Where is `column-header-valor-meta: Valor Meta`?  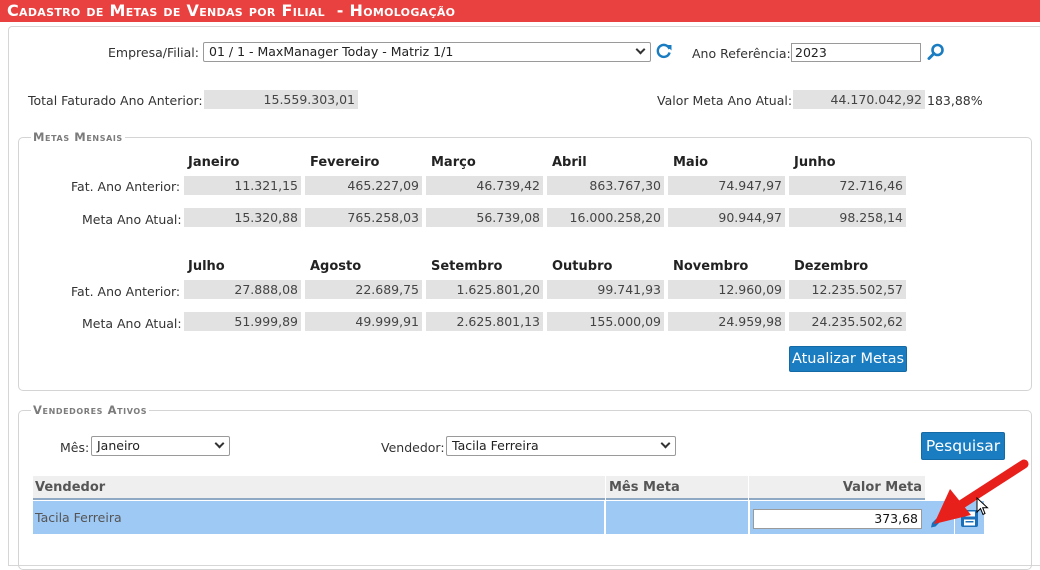 column-header-valor-meta: Valor Meta is located at coordinates (882, 488).